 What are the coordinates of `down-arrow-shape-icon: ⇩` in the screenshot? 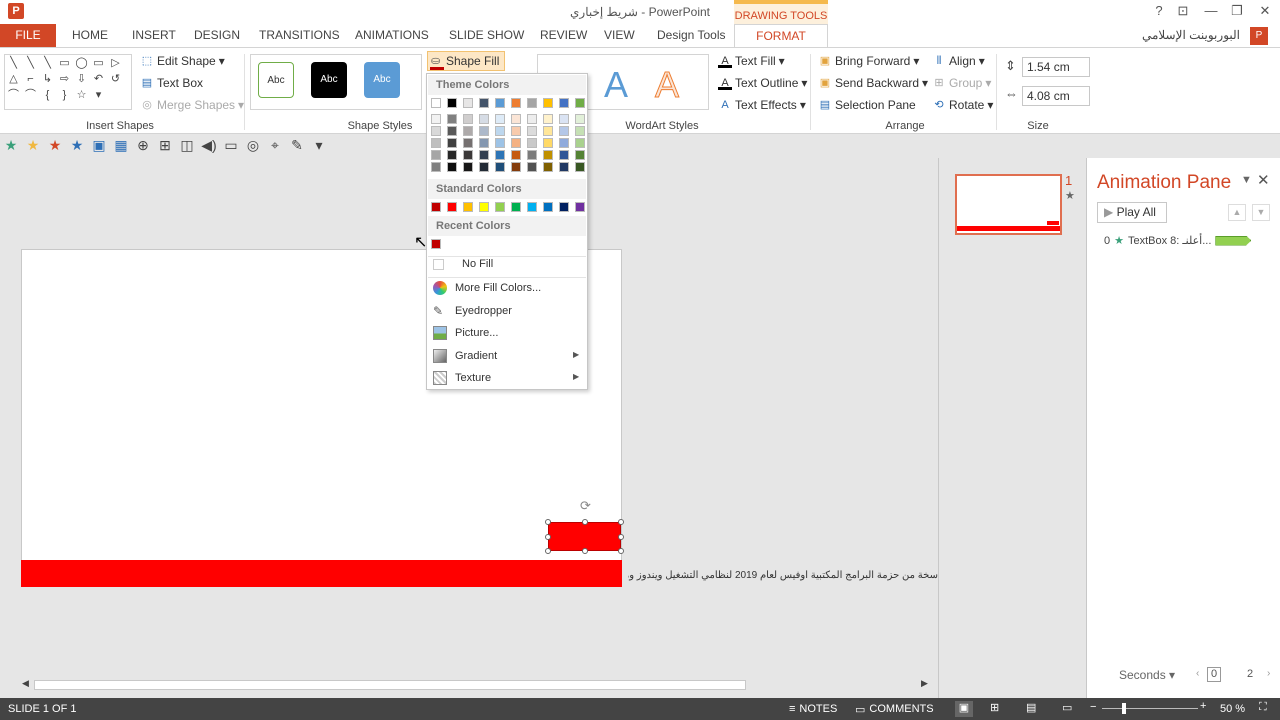 It's located at (81, 79).